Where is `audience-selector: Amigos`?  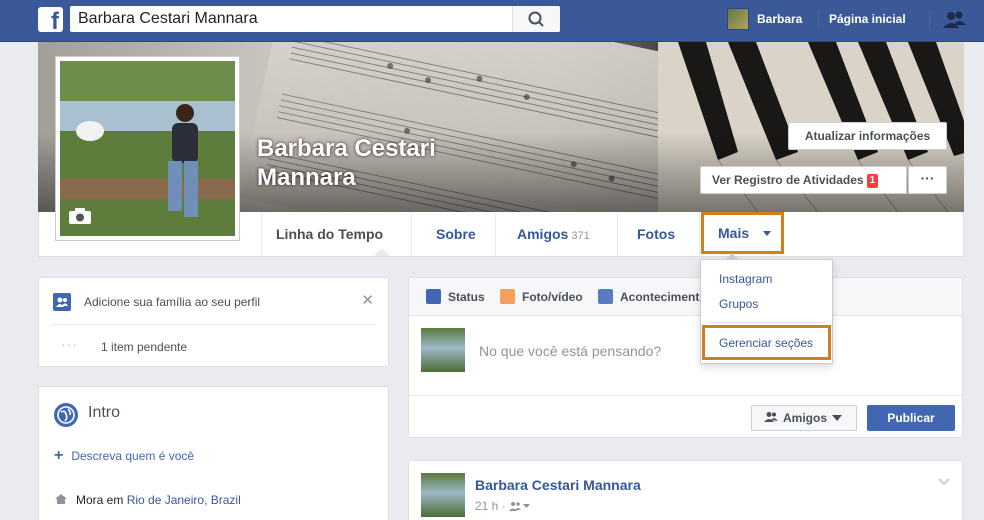 audience-selector: Amigos is located at coordinates (804, 418).